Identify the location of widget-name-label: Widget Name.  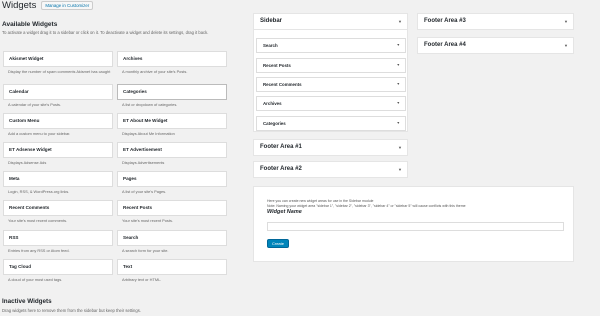
(284, 212).